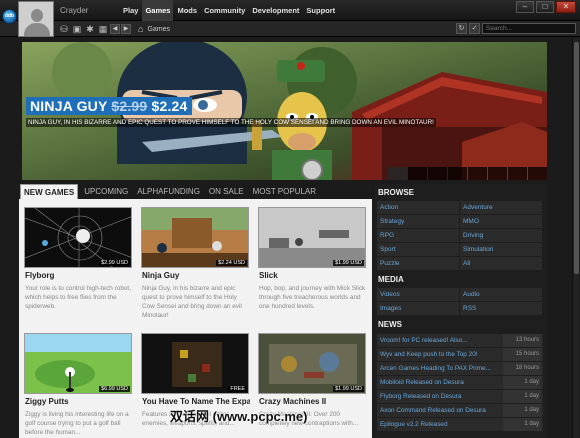 This screenshot has width=580, height=438. I want to click on tab-most-popular: MOST POPULAR, so click(284, 191).